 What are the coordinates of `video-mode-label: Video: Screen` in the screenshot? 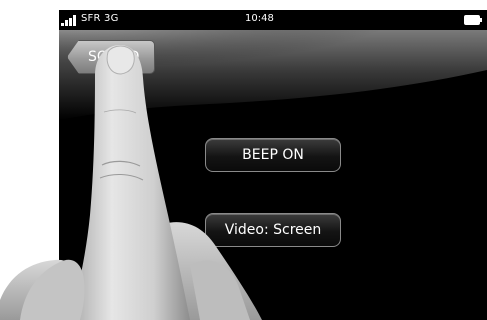 It's located at (273, 230).